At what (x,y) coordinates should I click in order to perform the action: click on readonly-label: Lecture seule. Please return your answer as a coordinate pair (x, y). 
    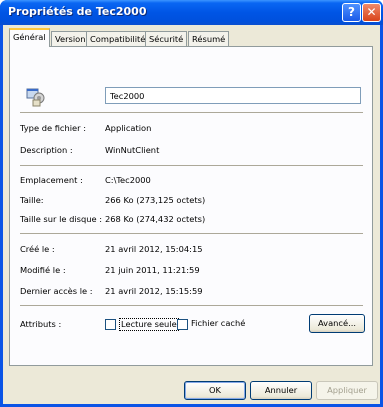
    Looking at the image, I should click on (149, 324).